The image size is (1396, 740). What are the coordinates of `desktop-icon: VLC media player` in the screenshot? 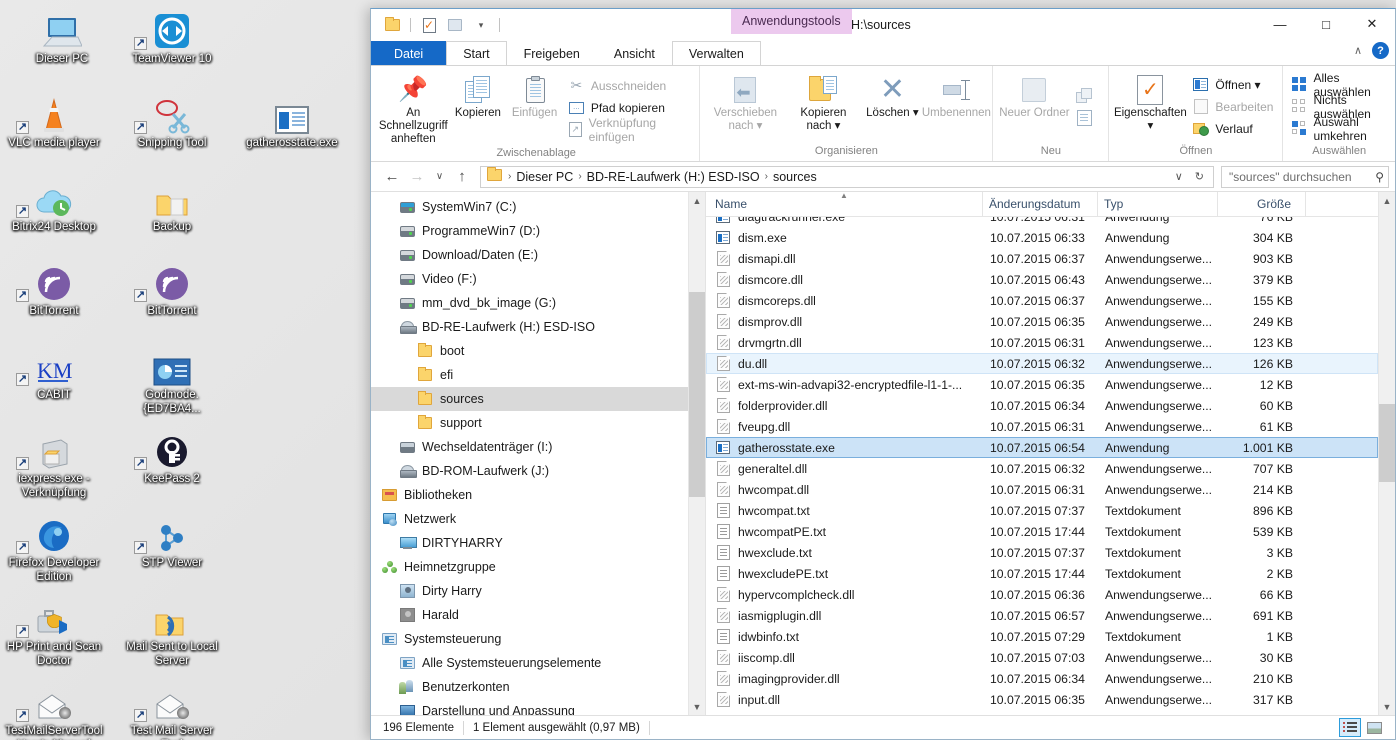 It's located at (54, 119).